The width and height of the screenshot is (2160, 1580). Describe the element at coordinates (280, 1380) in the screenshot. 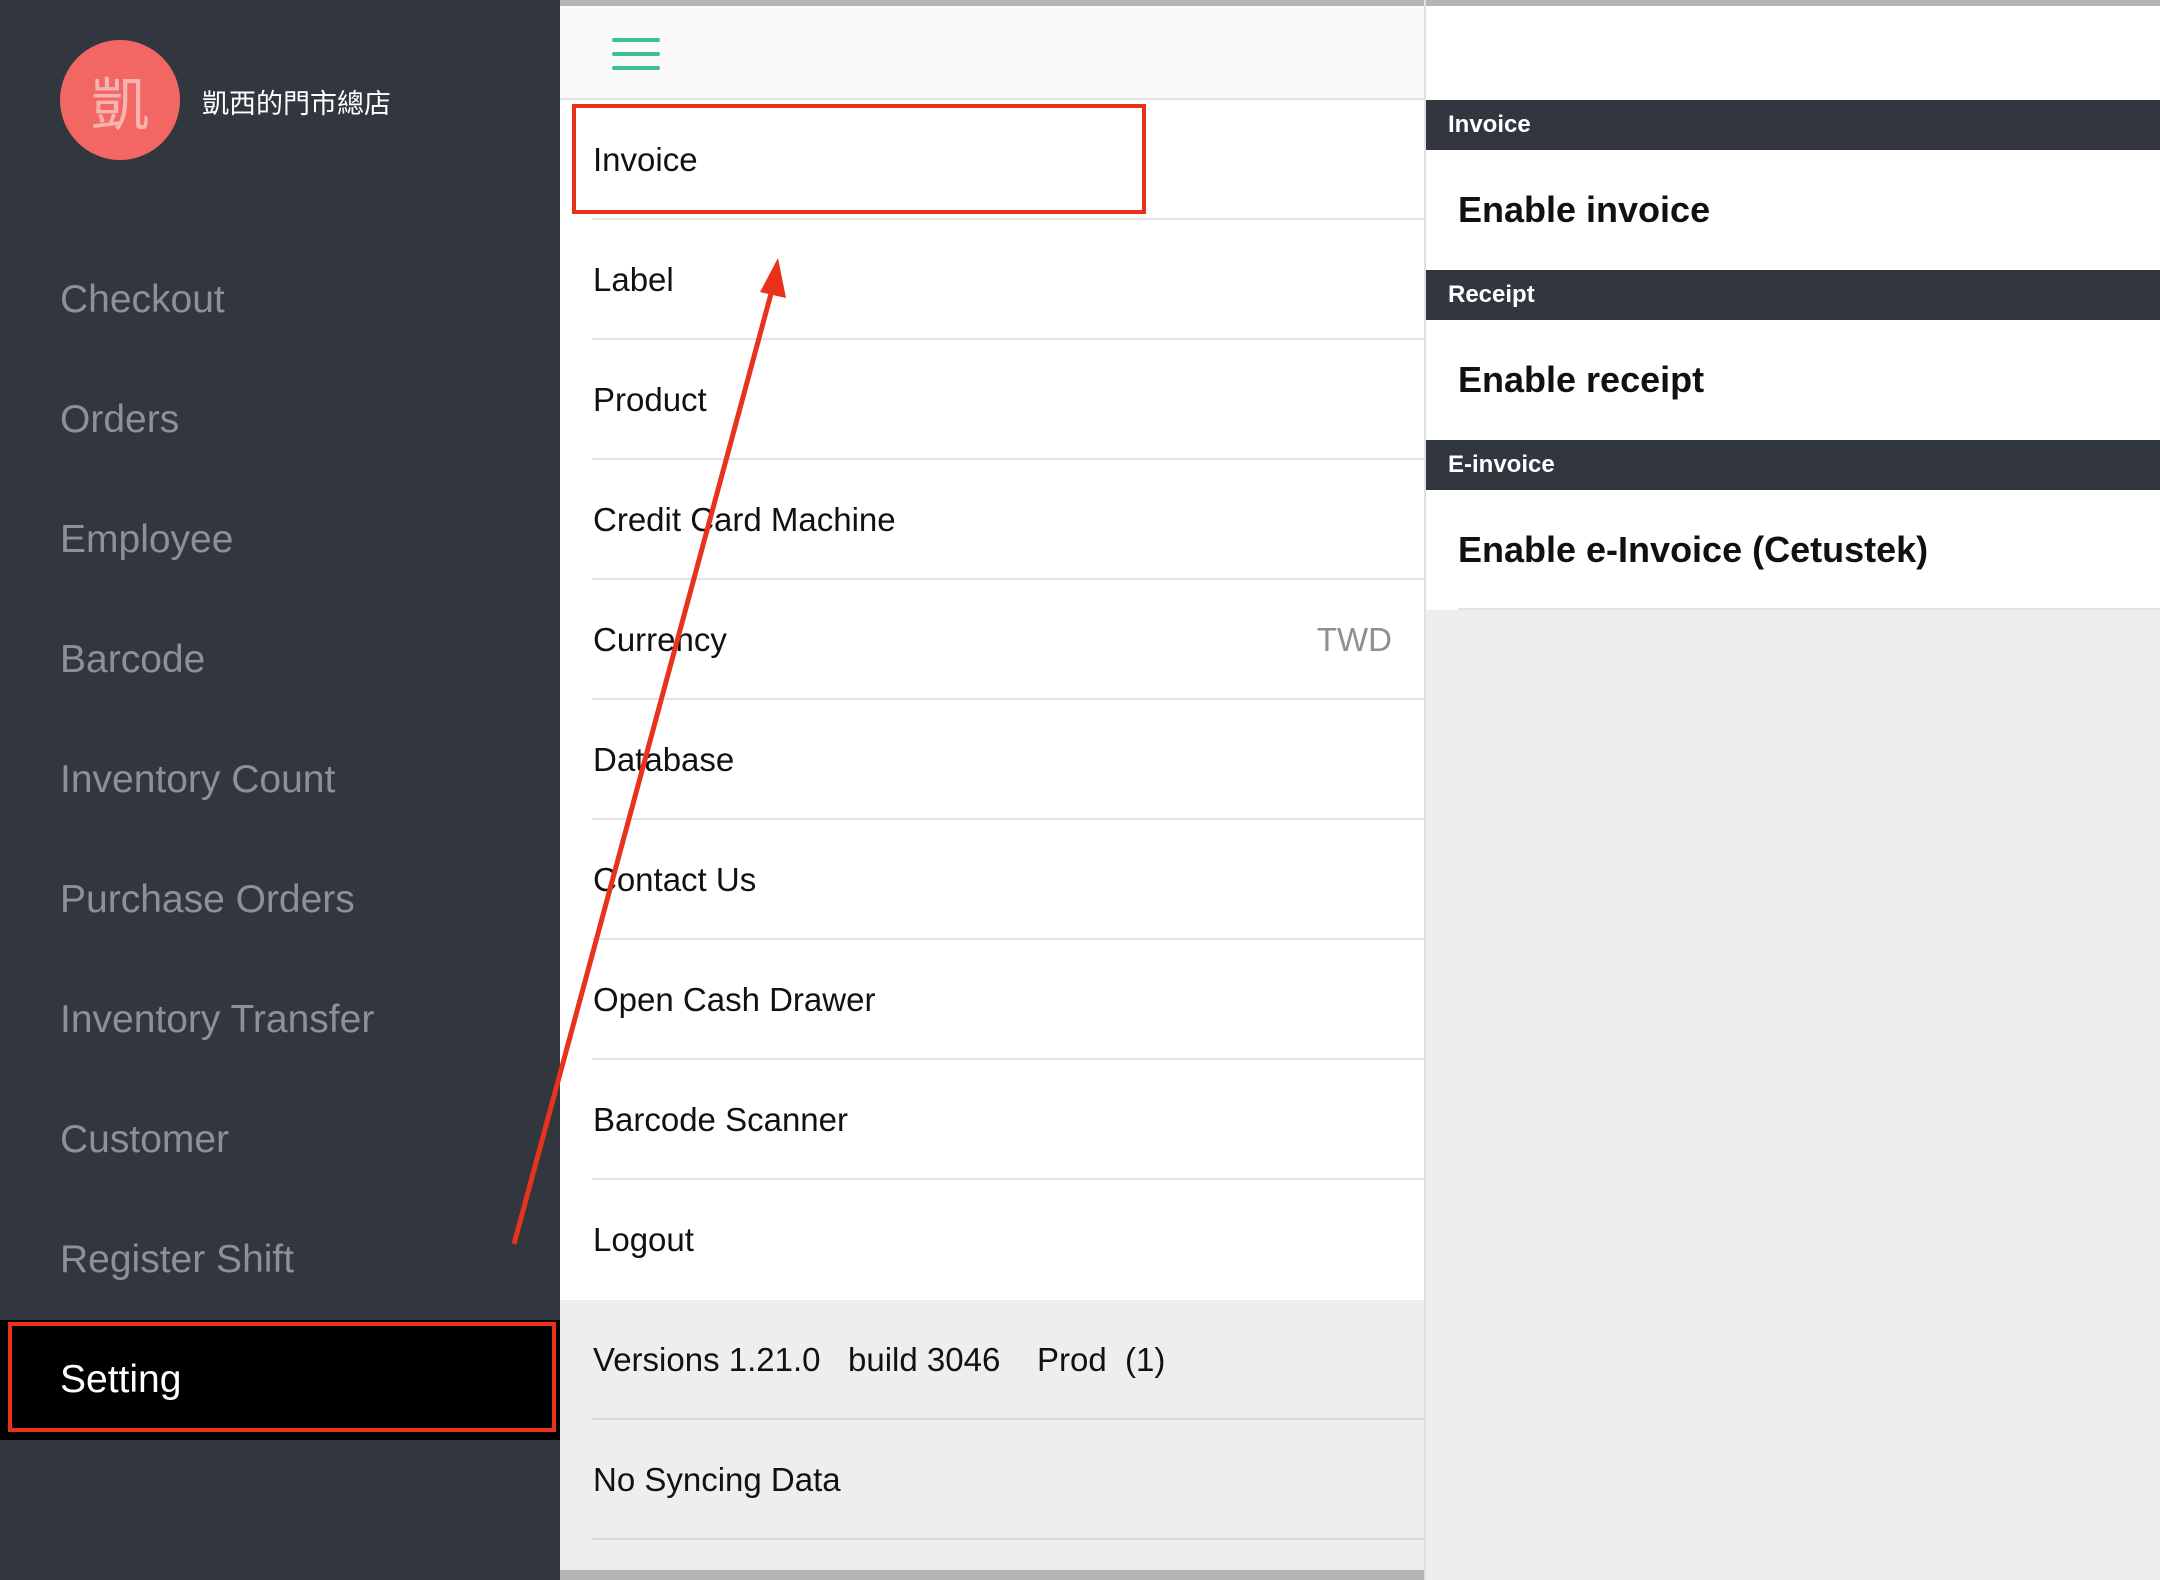

I see `sidebar-item-setting: Setting` at that location.